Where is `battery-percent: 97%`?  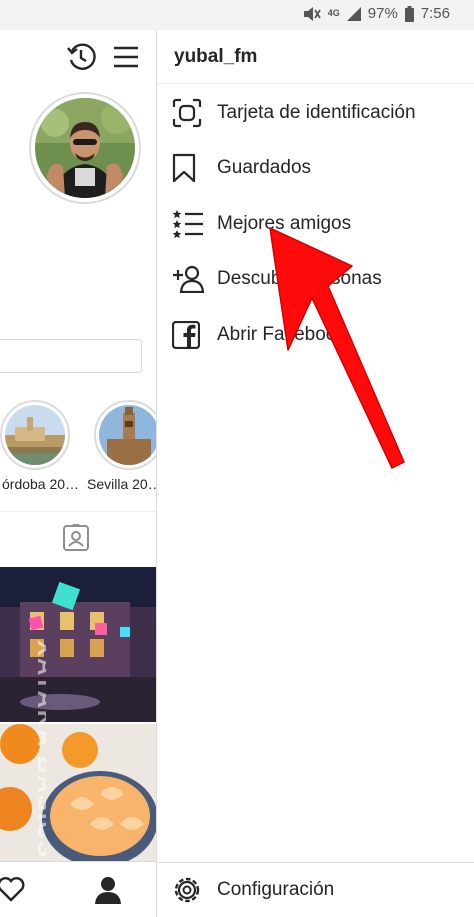
battery-percent: 97% is located at coordinates (382, 13).